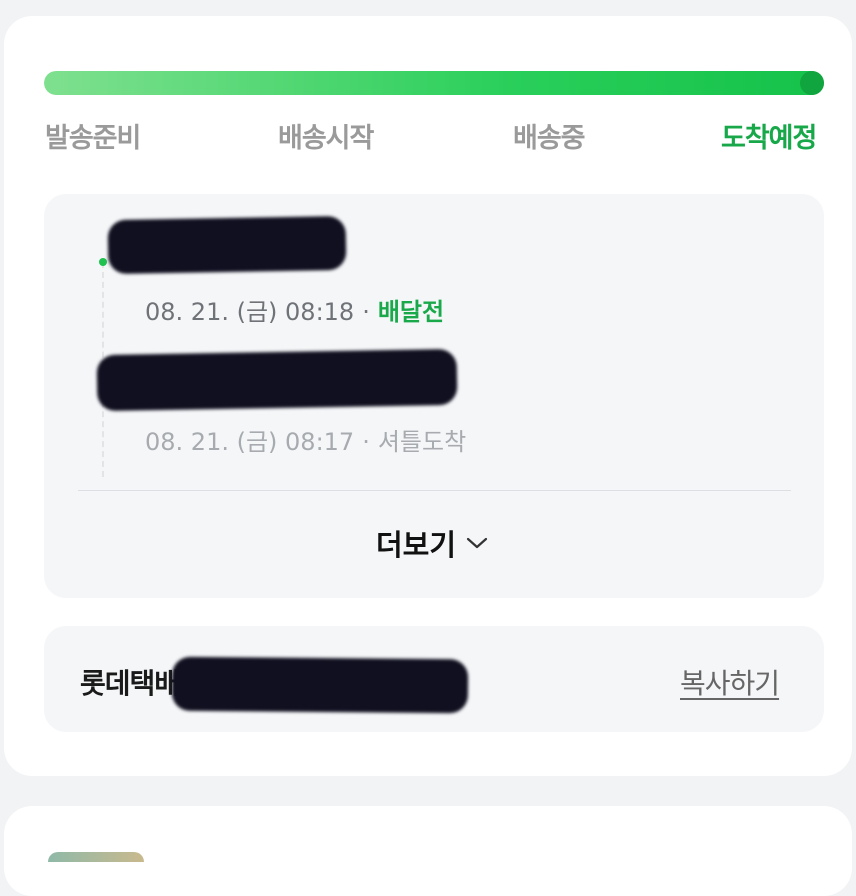 Image resolution: width=856 pixels, height=896 pixels. I want to click on step-ready: 발송준비, so click(93, 138).